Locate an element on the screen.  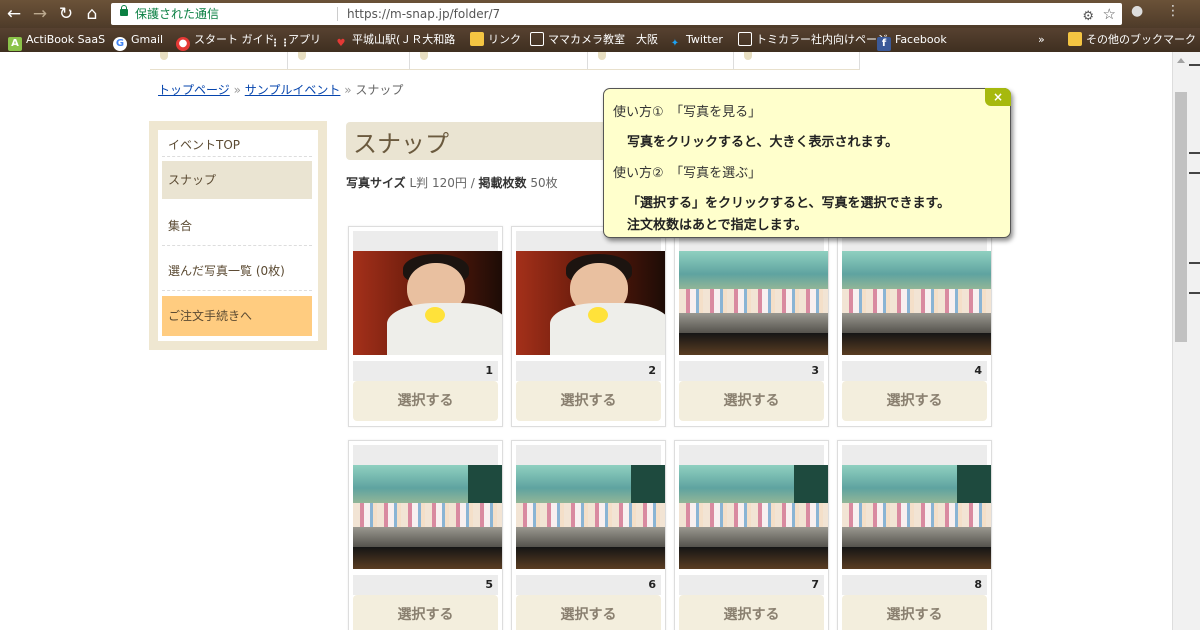
tooltip-step1-body: 写真をクリックすると、大きく表示されます。 is located at coordinates (763, 142).